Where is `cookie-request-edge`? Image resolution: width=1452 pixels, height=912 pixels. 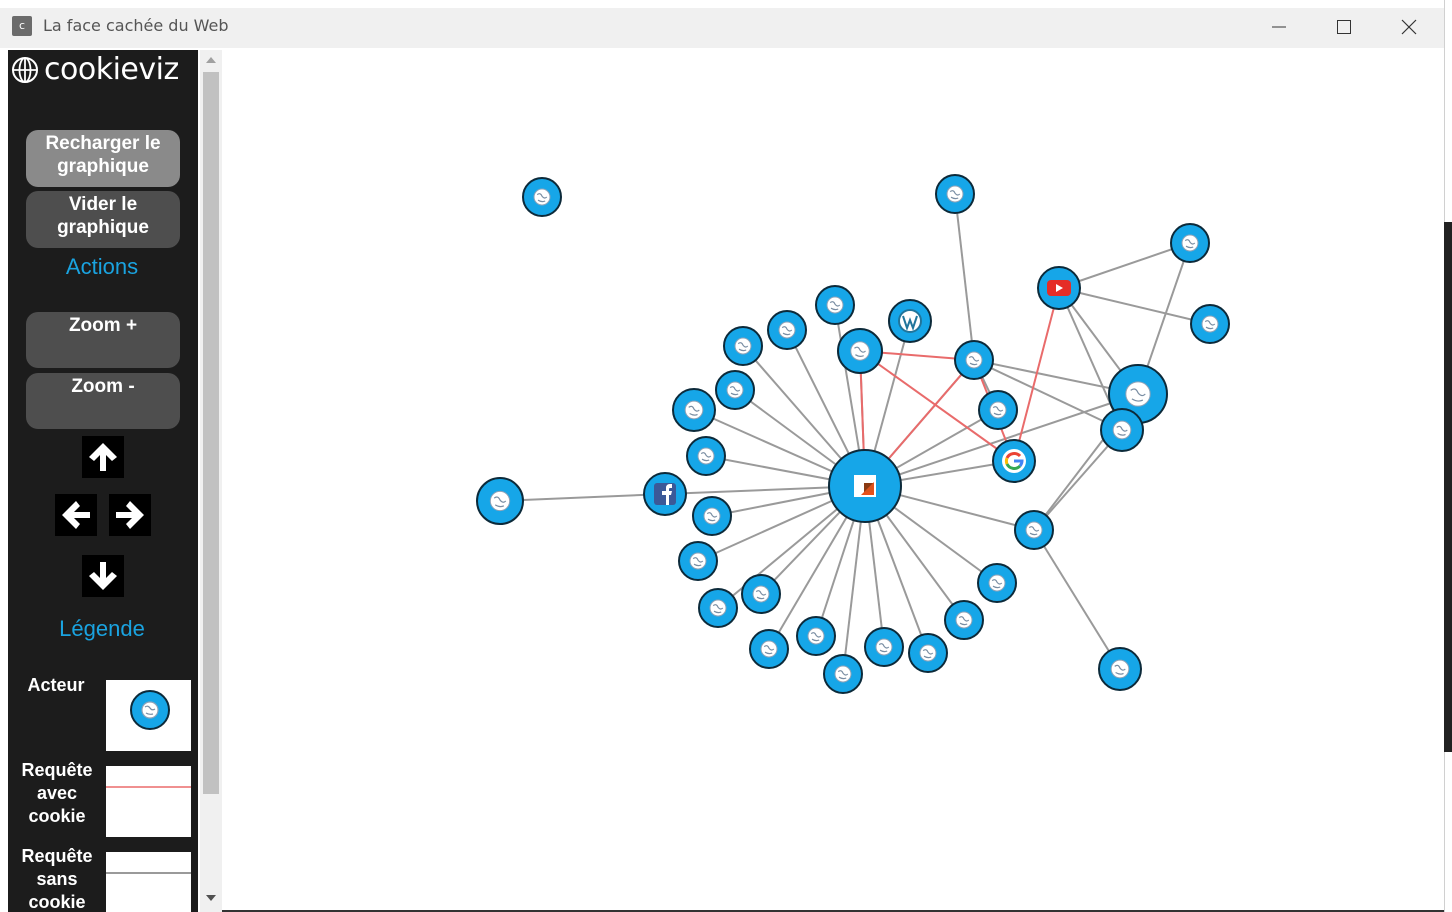 cookie-request-edge is located at coordinates (1036, 374).